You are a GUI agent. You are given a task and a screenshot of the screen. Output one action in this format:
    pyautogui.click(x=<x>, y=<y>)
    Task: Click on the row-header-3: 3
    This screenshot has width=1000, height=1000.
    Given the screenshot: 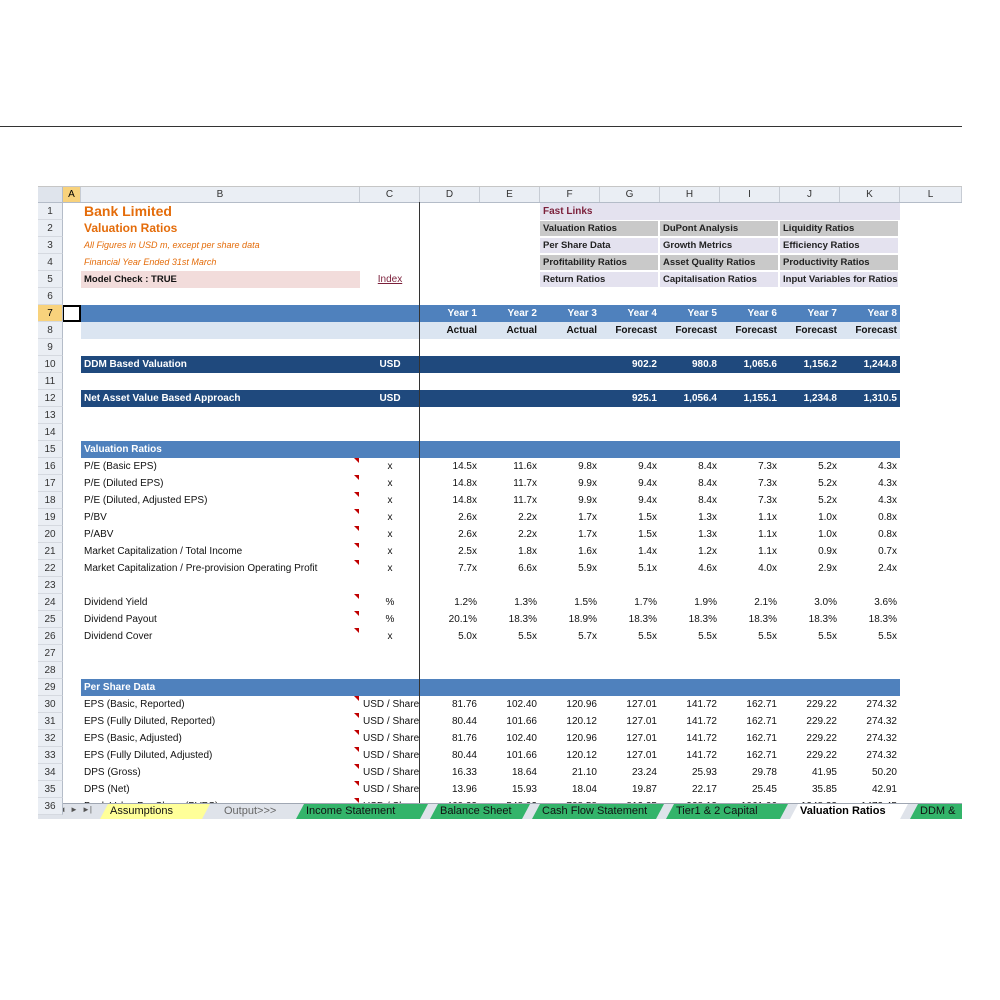 What is the action you would take?
    pyautogui.click(x=50, y=245)
    